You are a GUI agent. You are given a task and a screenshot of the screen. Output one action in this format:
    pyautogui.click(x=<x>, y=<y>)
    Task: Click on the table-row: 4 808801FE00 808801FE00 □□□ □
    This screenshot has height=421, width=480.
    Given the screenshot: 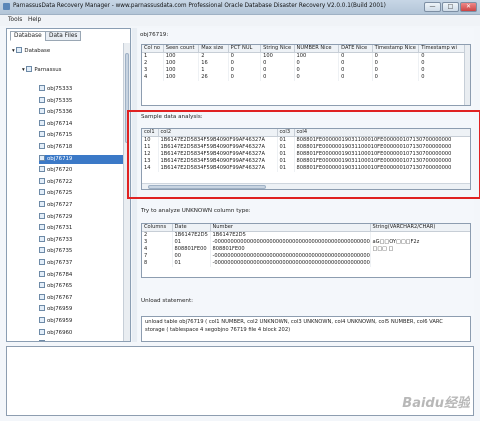 What is the action you would take?
    pyautogui.click(x=306, y=249)
    